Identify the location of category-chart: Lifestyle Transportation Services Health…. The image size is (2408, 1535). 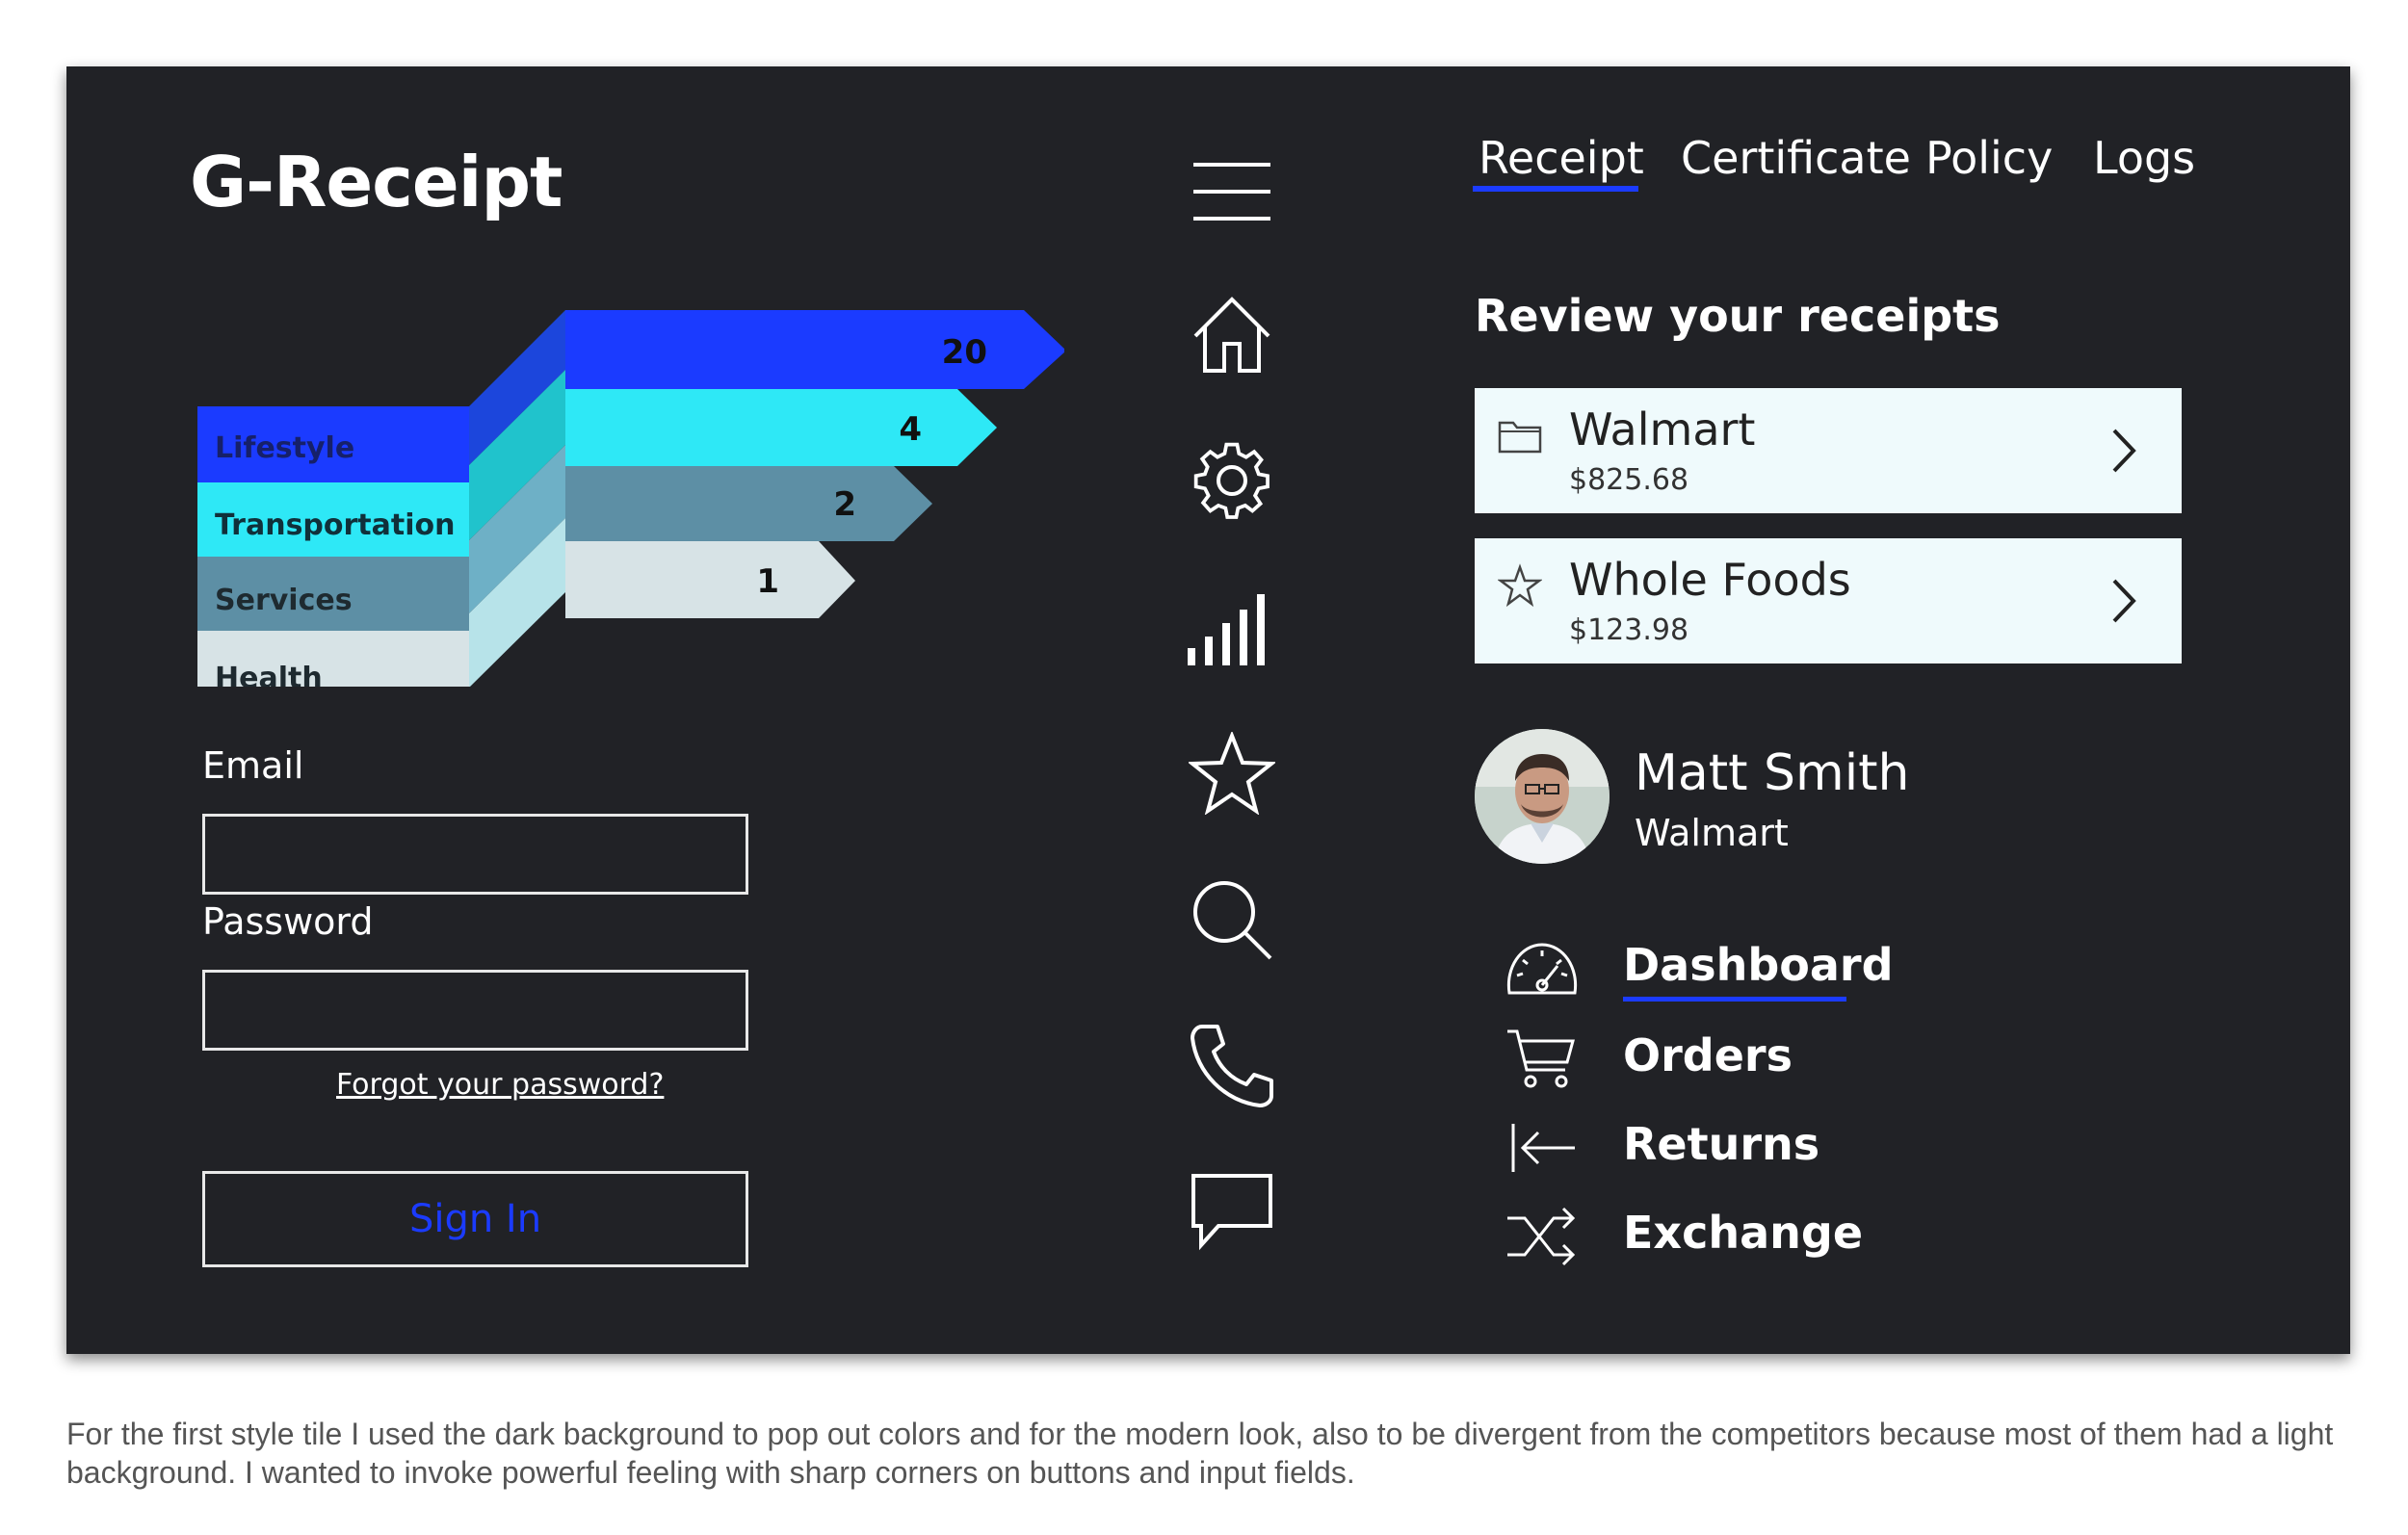
(630, 499).